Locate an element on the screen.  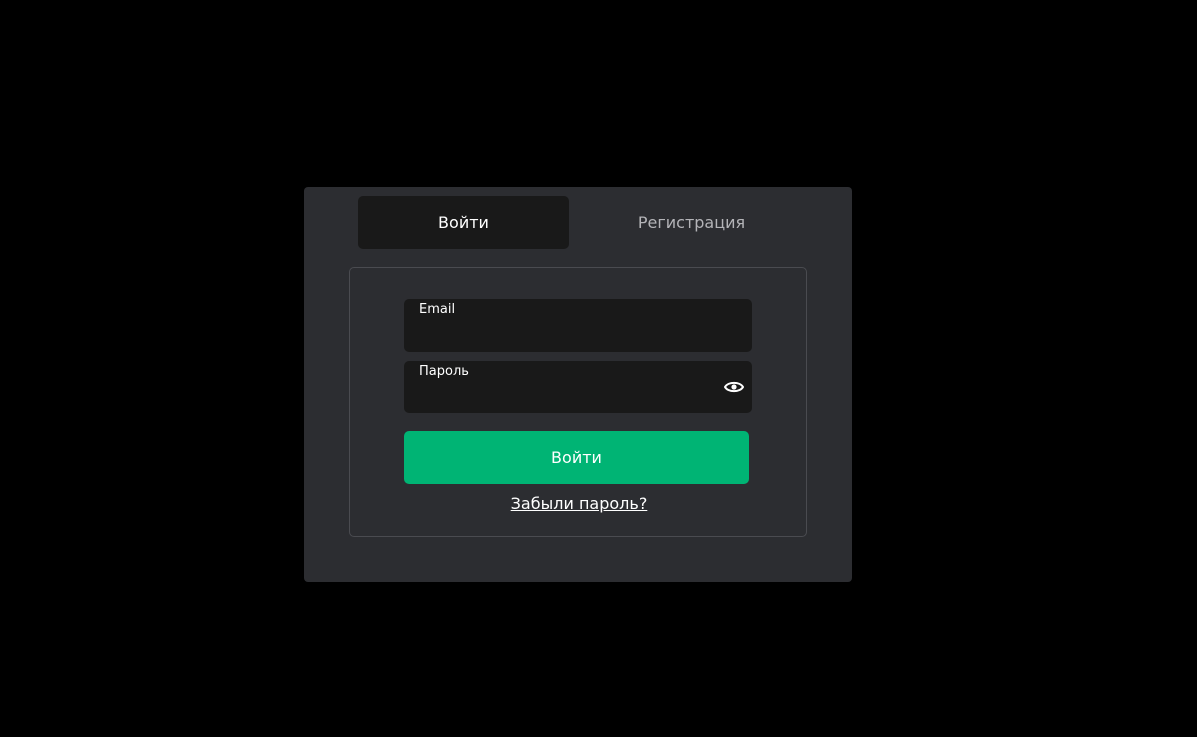
eye-icon is located at coordinates (734, 387).